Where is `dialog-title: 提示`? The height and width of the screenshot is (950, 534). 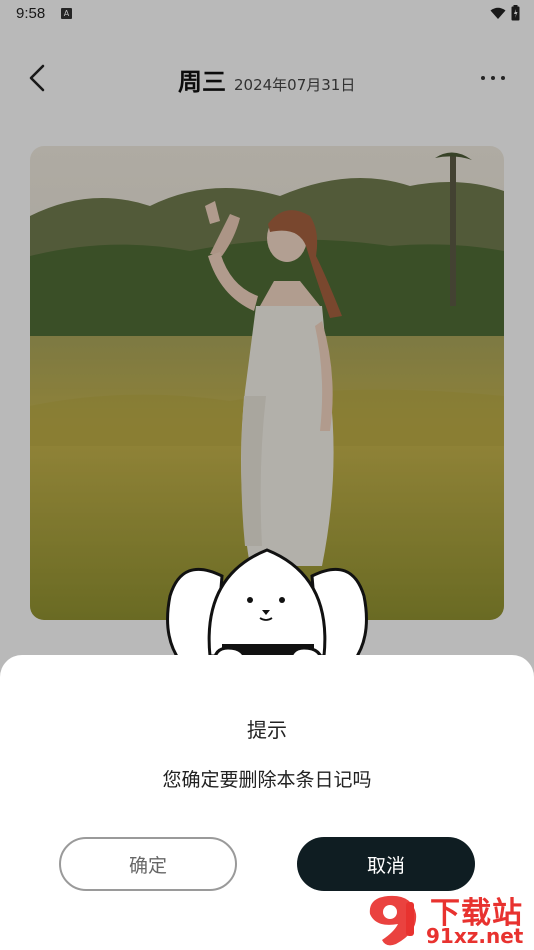
dialog-title: 提示 is located at coordinates (267, 730).